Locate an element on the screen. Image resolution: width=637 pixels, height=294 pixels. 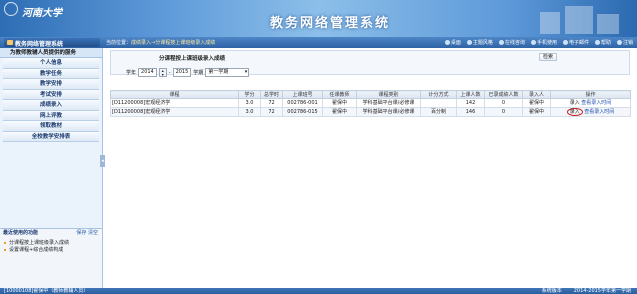
status-version: 系统版本 is located at coordinates (551, 291).